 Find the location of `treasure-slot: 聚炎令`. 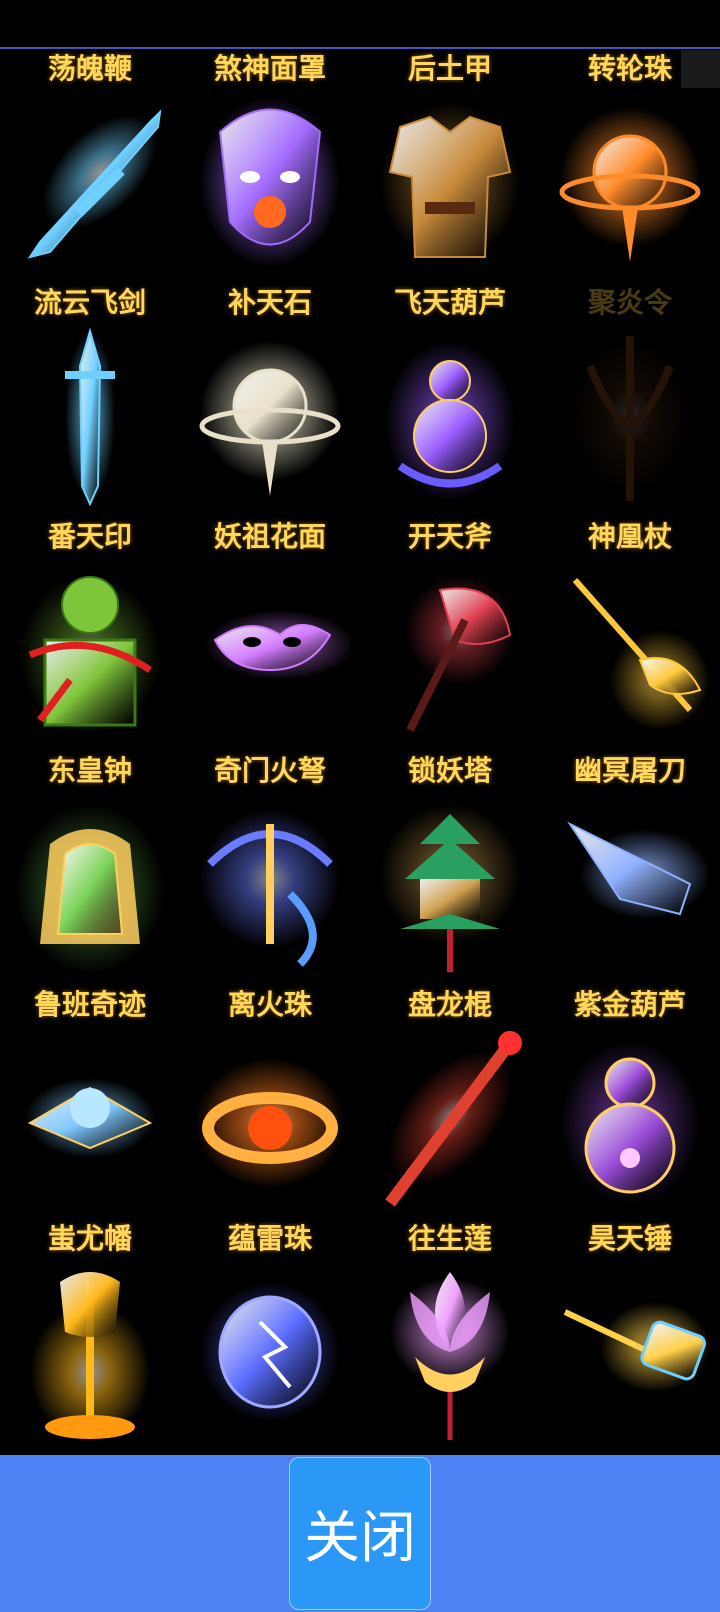

treasure-slot: 聚炎令 is located at coordinates (630, 401).